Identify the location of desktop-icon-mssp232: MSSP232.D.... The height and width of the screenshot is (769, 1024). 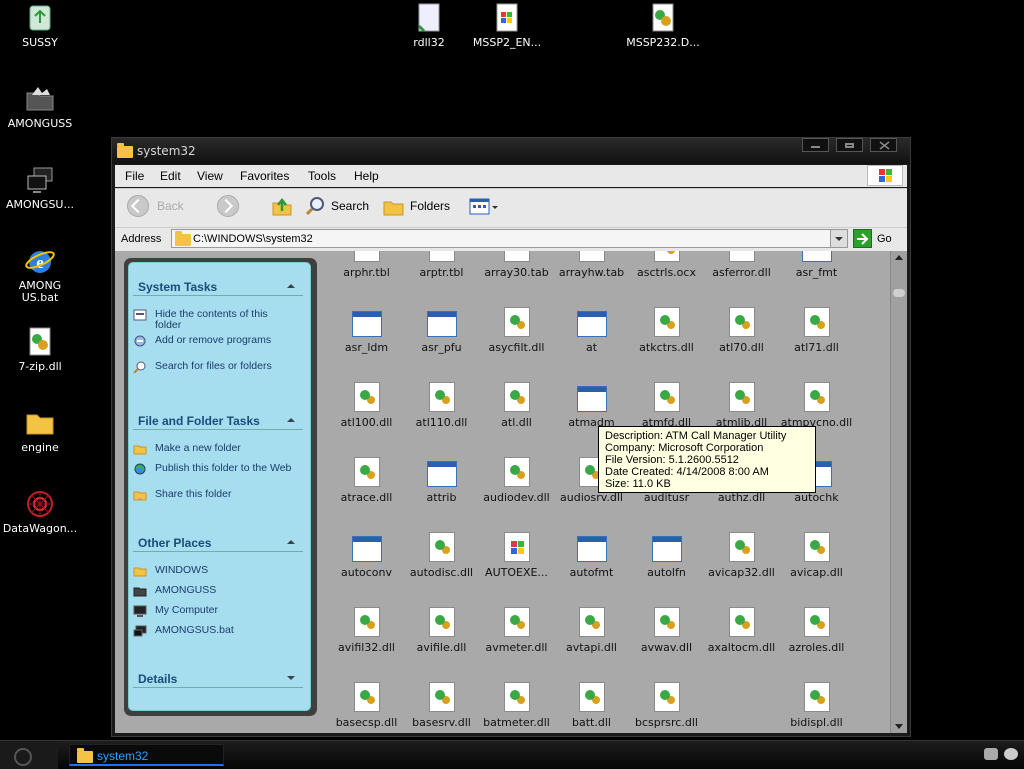
(663, 25).